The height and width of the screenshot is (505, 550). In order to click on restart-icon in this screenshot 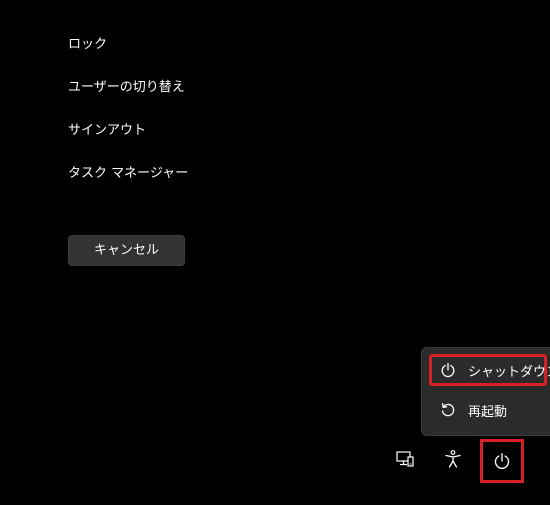, I will do `click(448, 410)`.